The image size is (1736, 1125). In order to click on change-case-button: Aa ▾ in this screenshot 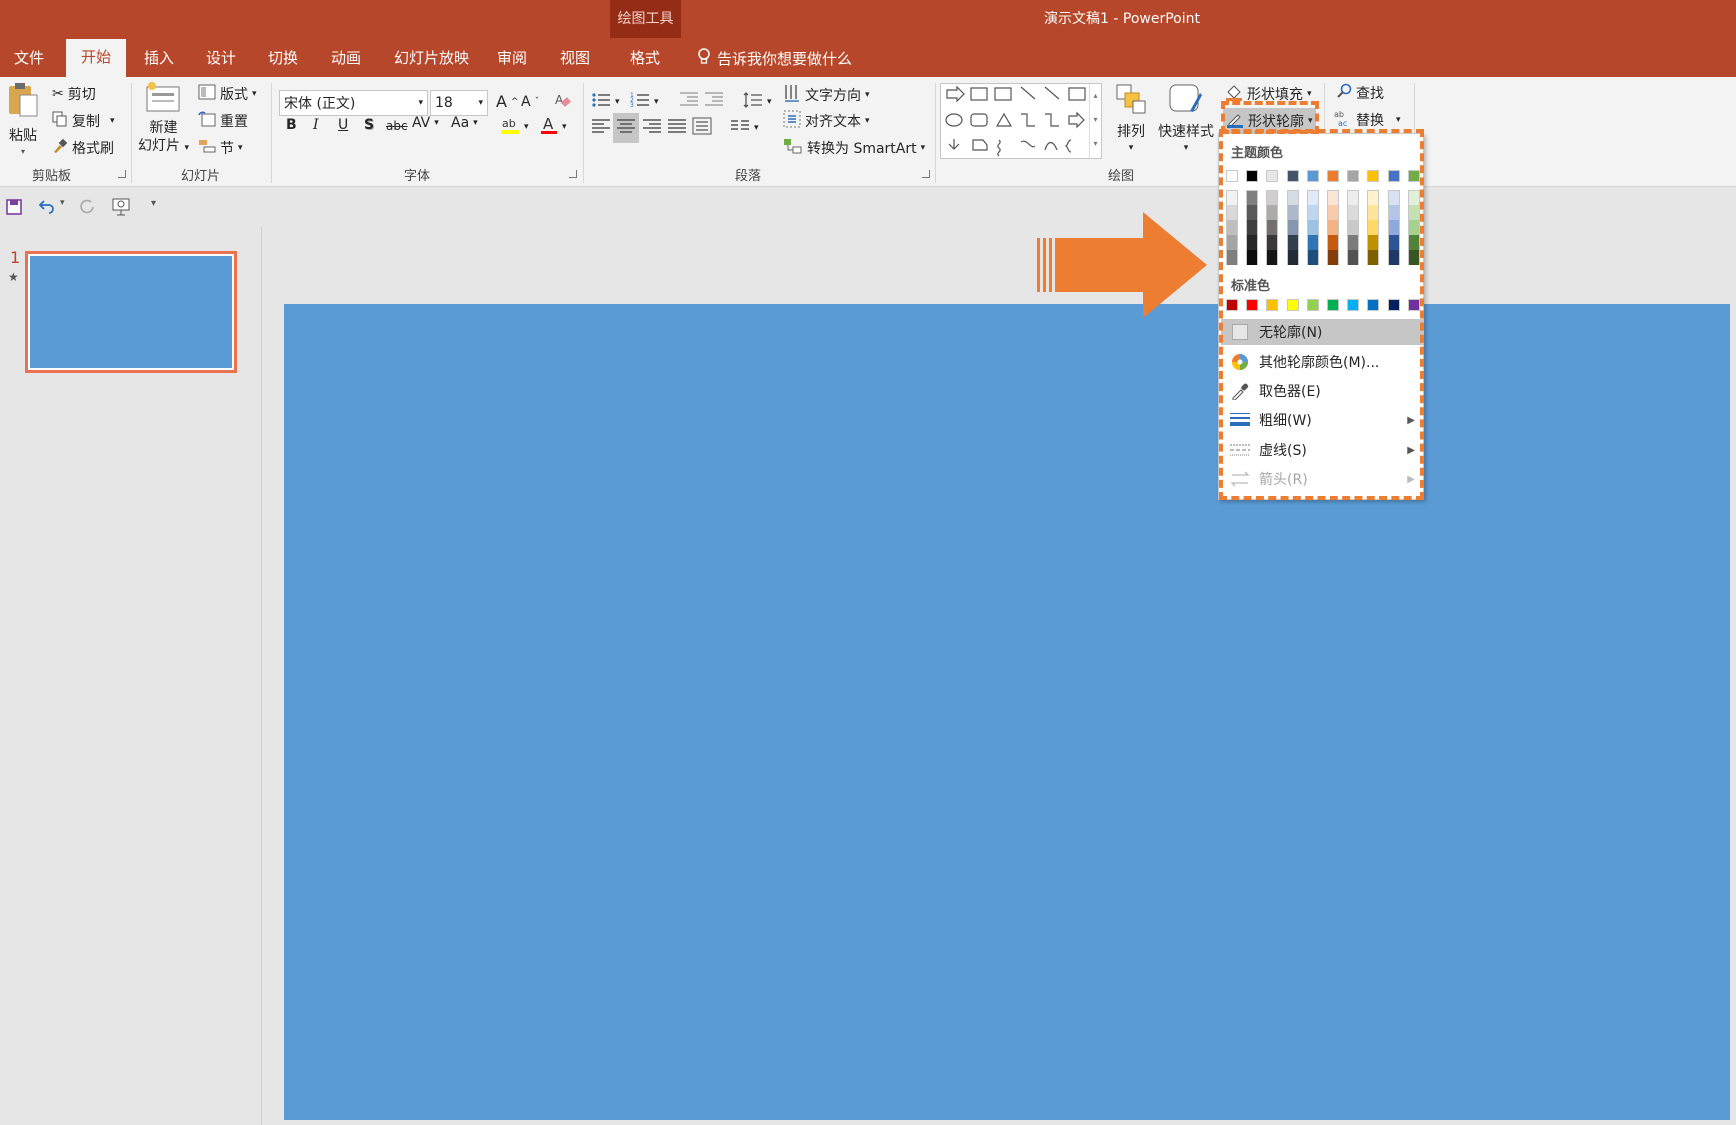, I will do `click(464, 123)`.